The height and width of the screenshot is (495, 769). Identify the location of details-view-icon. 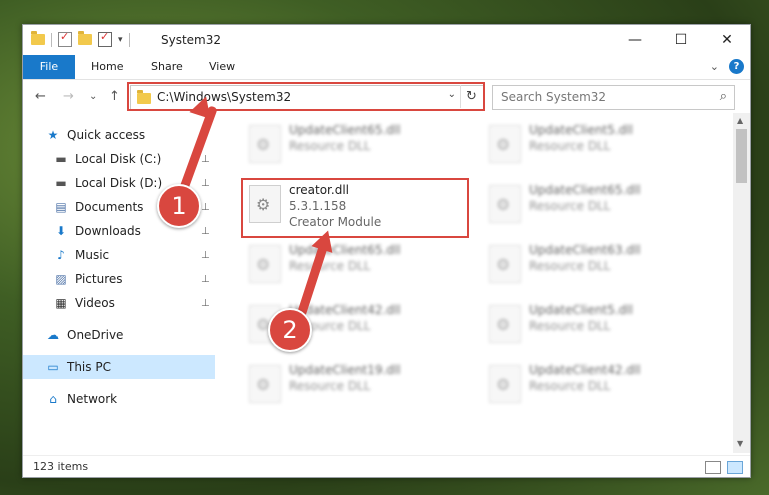
(713, 467).